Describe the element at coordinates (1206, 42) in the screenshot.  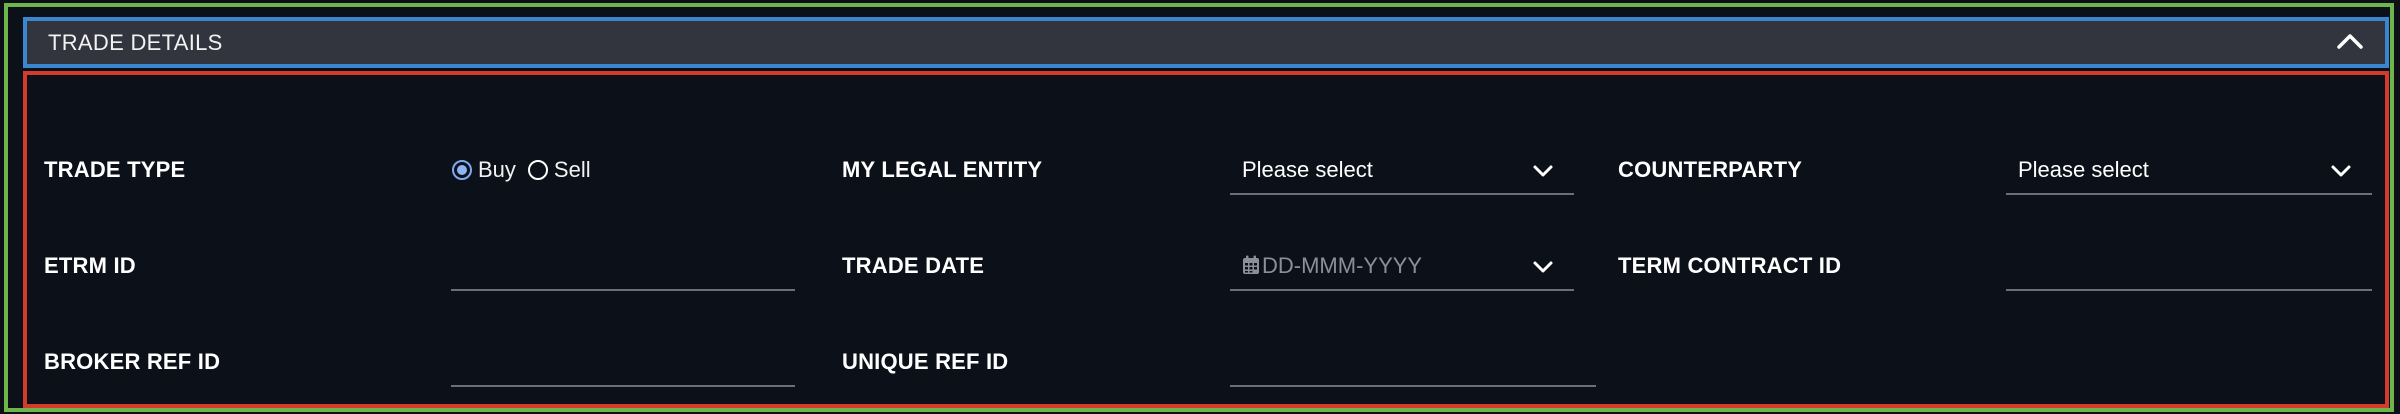
I see `panel-header: TRADE DETAILS` at that location.